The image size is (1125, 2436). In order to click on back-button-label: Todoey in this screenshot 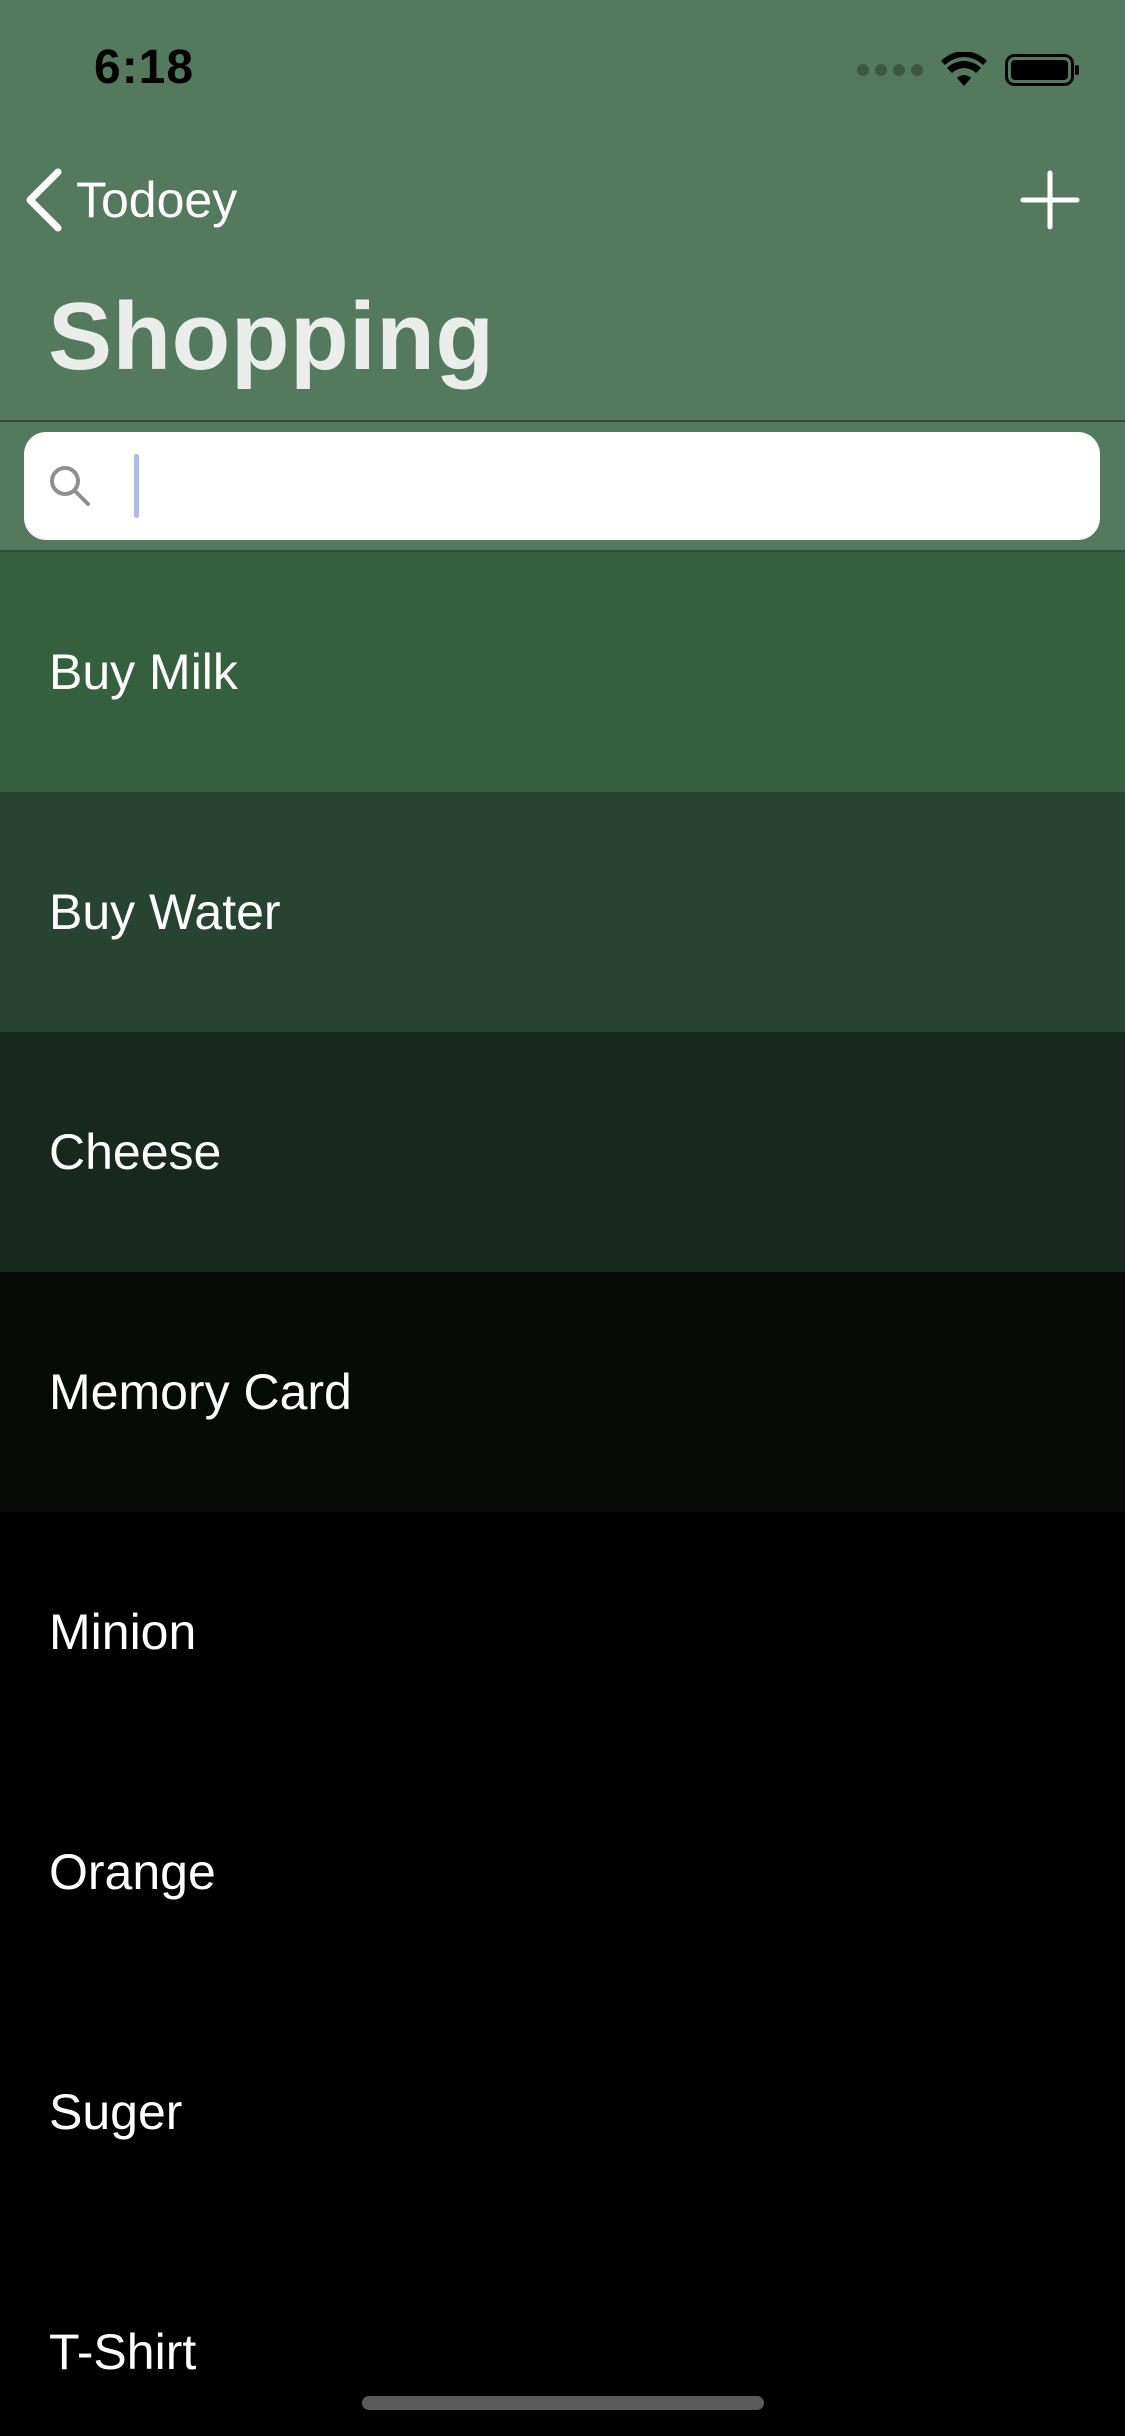, I will do `click(157, 200)`.